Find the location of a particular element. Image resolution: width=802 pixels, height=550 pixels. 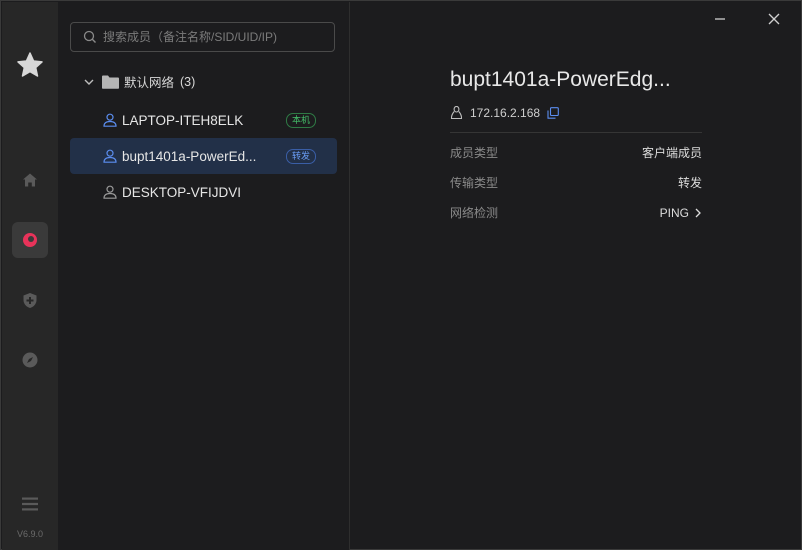

member-type-value: 客户端成员 is located at coordinates (671, 153).